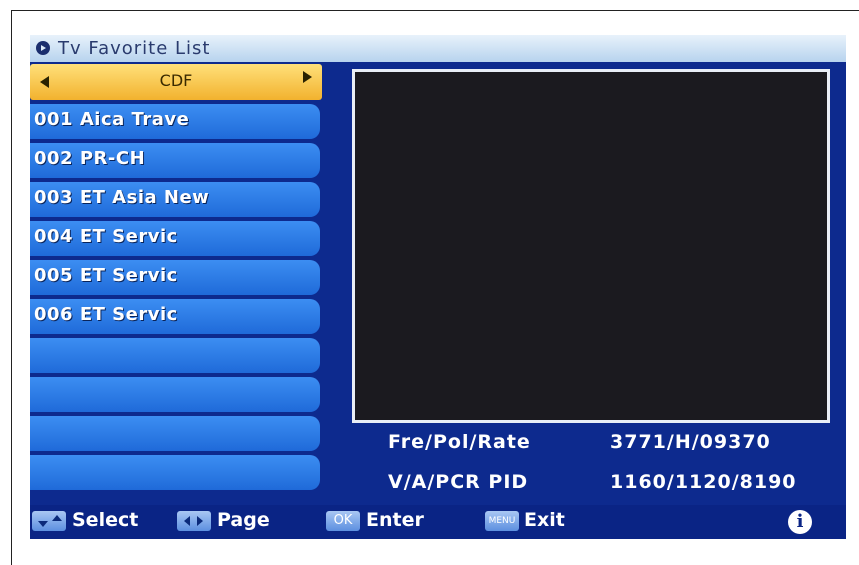 The width and height of the screenshot is (859, 565). I want to click on menu-key-icon: MENU, so click(502, 521).